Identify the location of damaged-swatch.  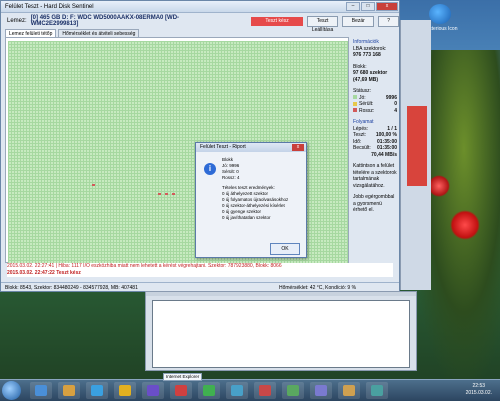
(355, 103).